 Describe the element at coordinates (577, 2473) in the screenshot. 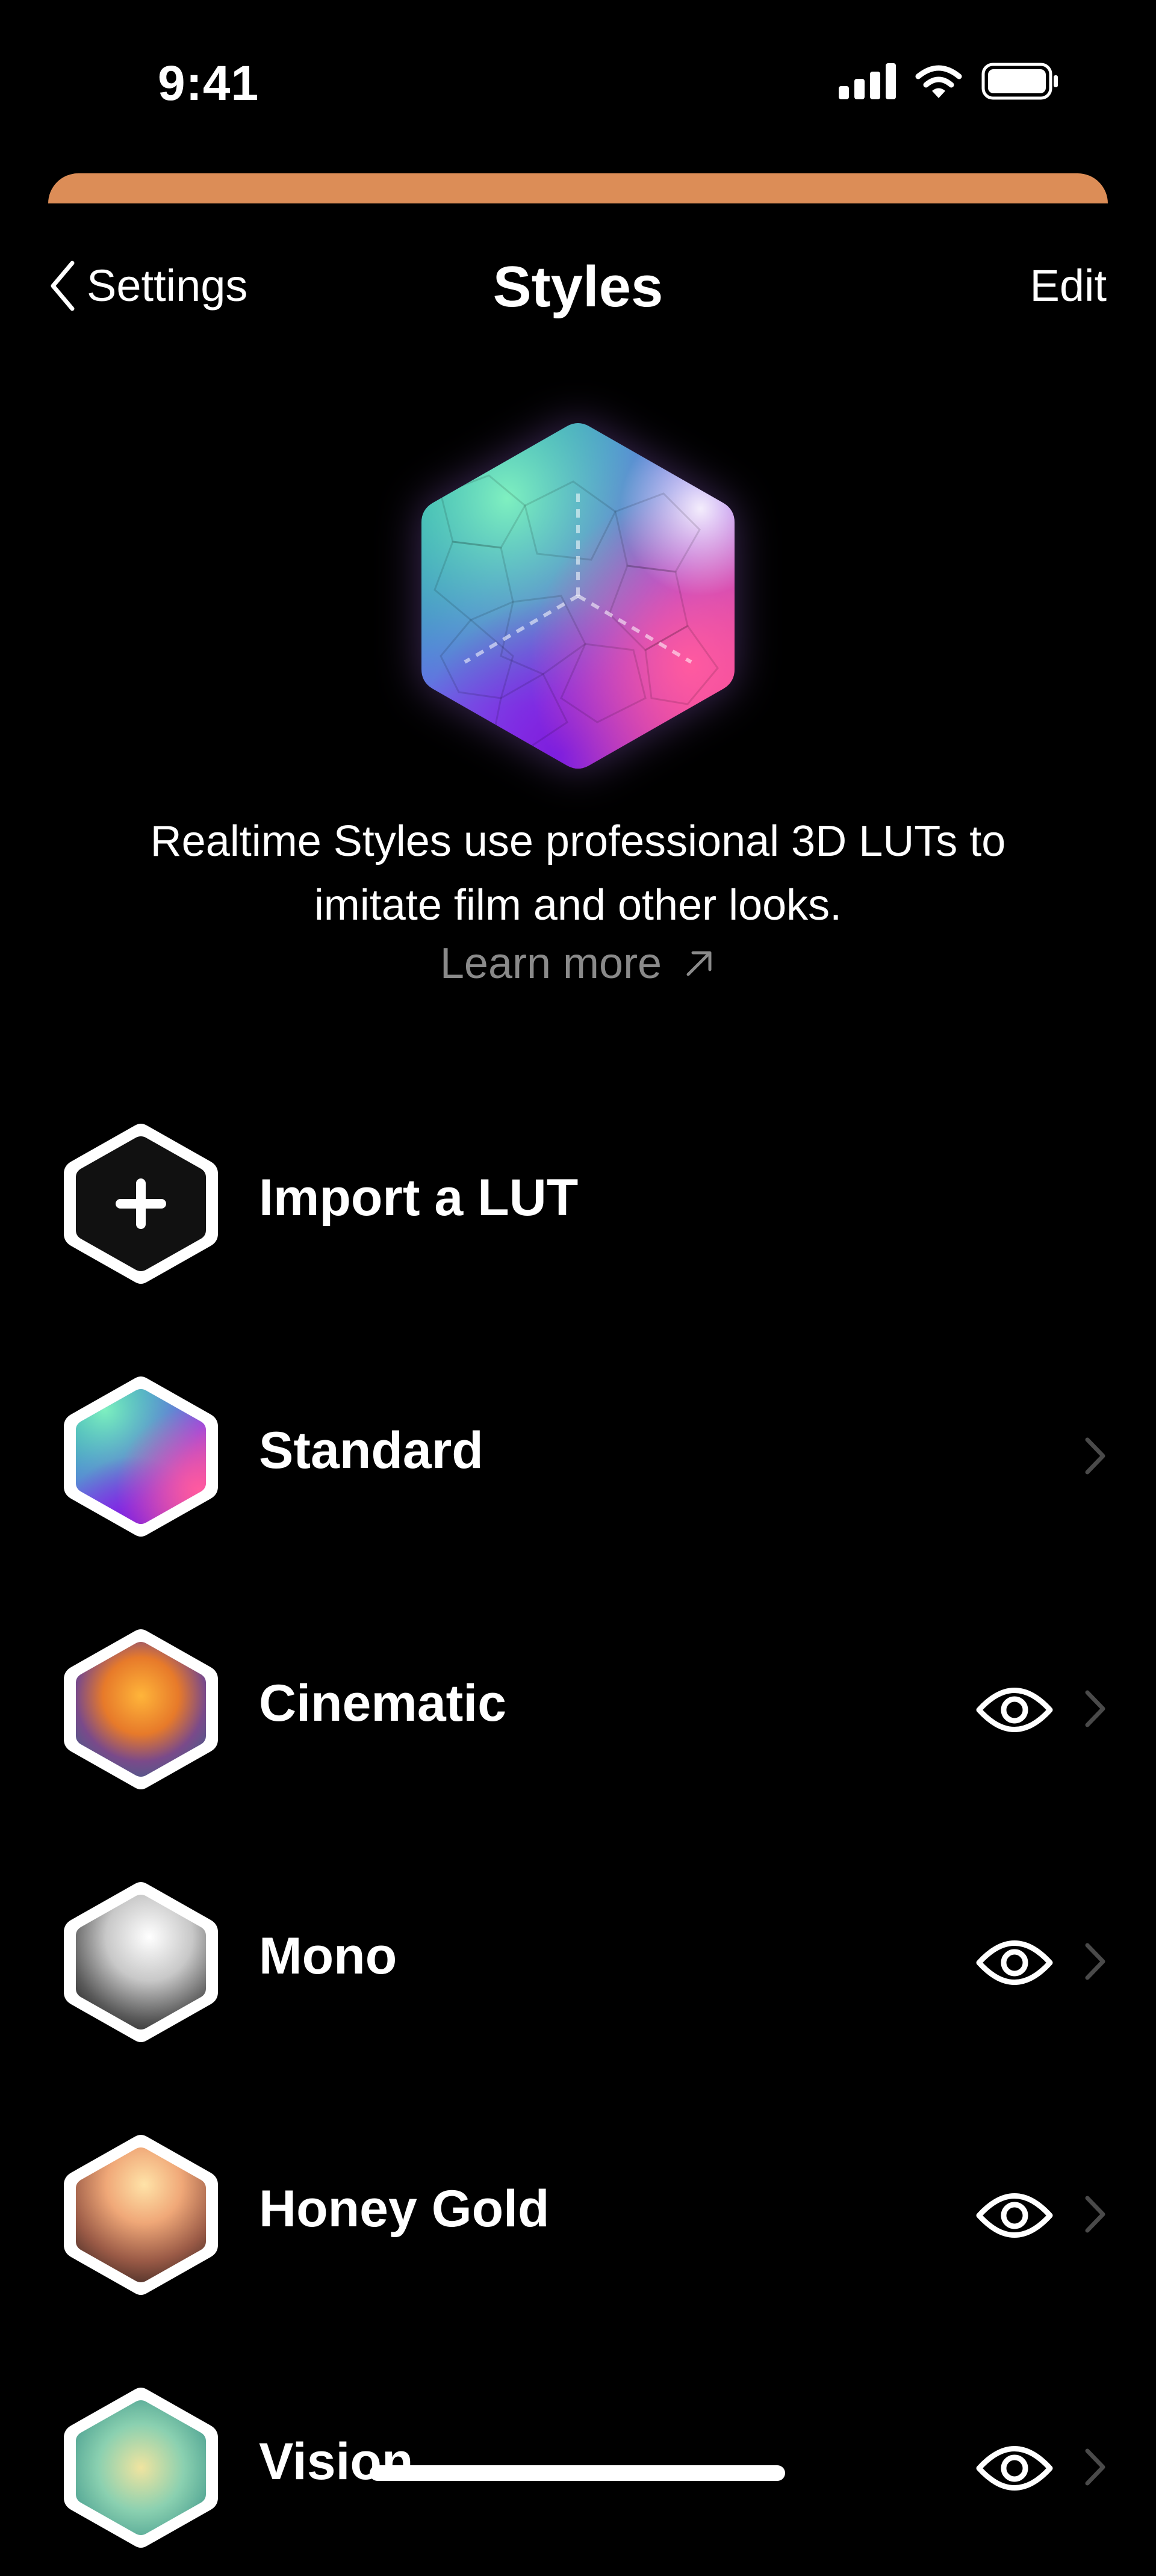

I see `home-indicator` at that location.